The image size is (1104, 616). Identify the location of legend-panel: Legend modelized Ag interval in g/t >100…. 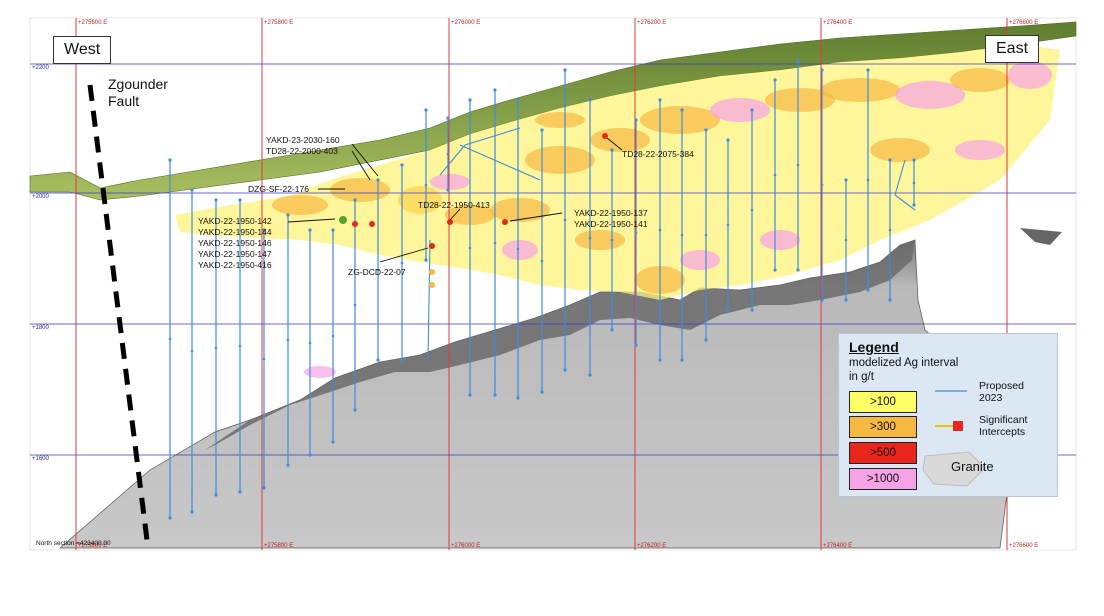
(948, 415).